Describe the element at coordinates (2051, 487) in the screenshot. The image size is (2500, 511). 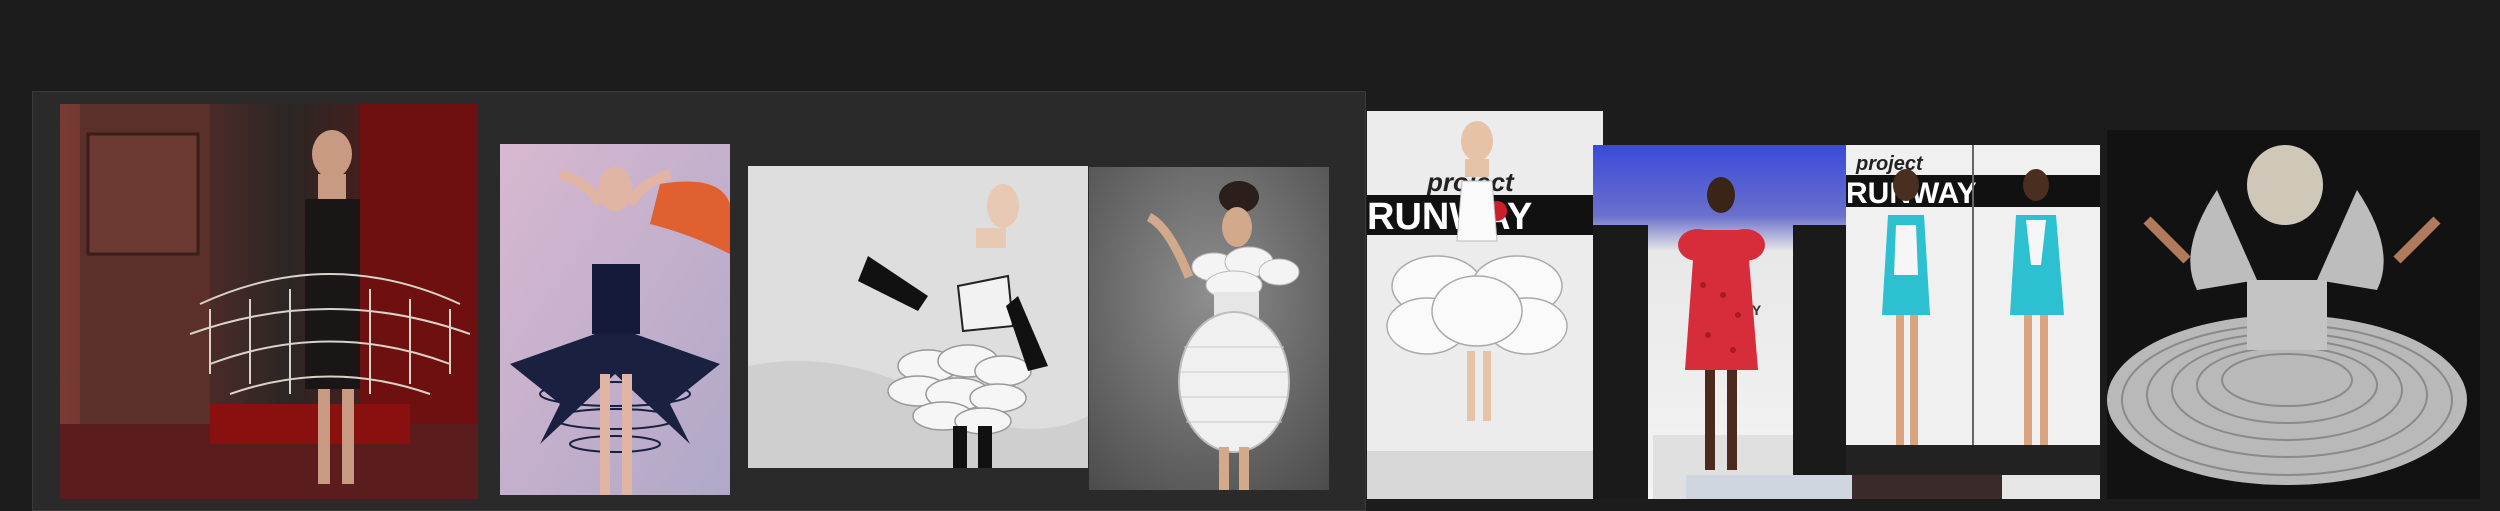
I see `photo-partial-bottom-right` at that location.